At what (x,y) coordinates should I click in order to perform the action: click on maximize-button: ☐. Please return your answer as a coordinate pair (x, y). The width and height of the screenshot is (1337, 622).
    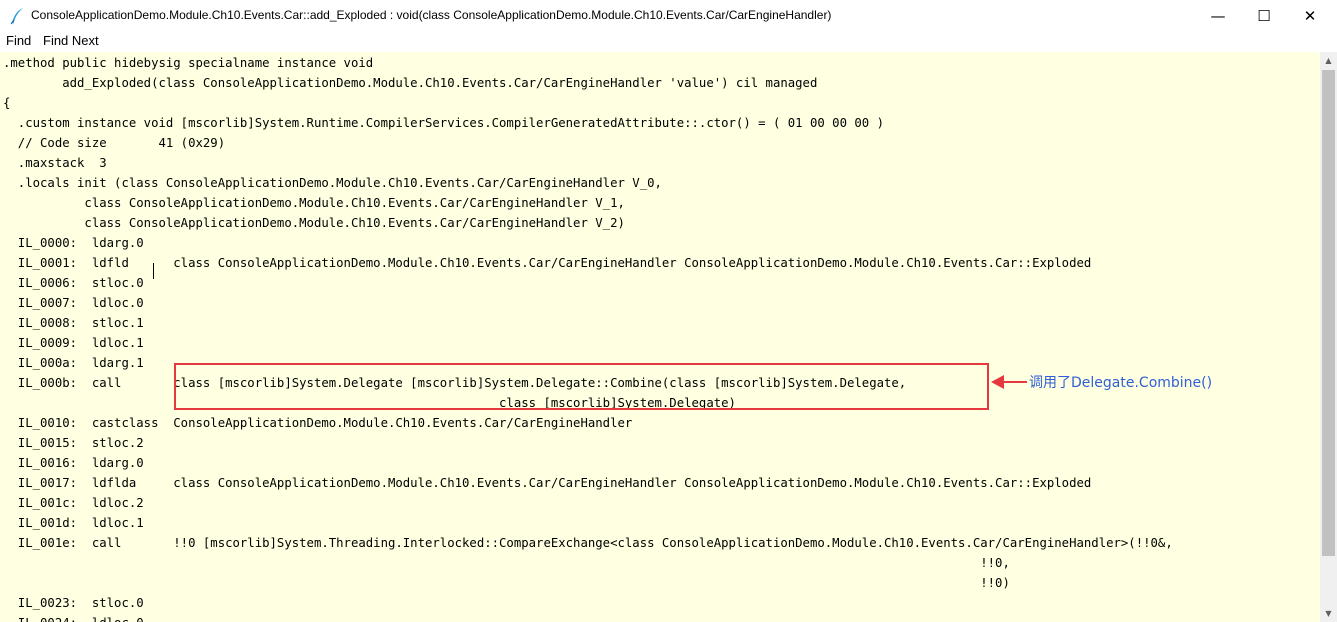
    Looking at the image, I should click on (1264, 16).